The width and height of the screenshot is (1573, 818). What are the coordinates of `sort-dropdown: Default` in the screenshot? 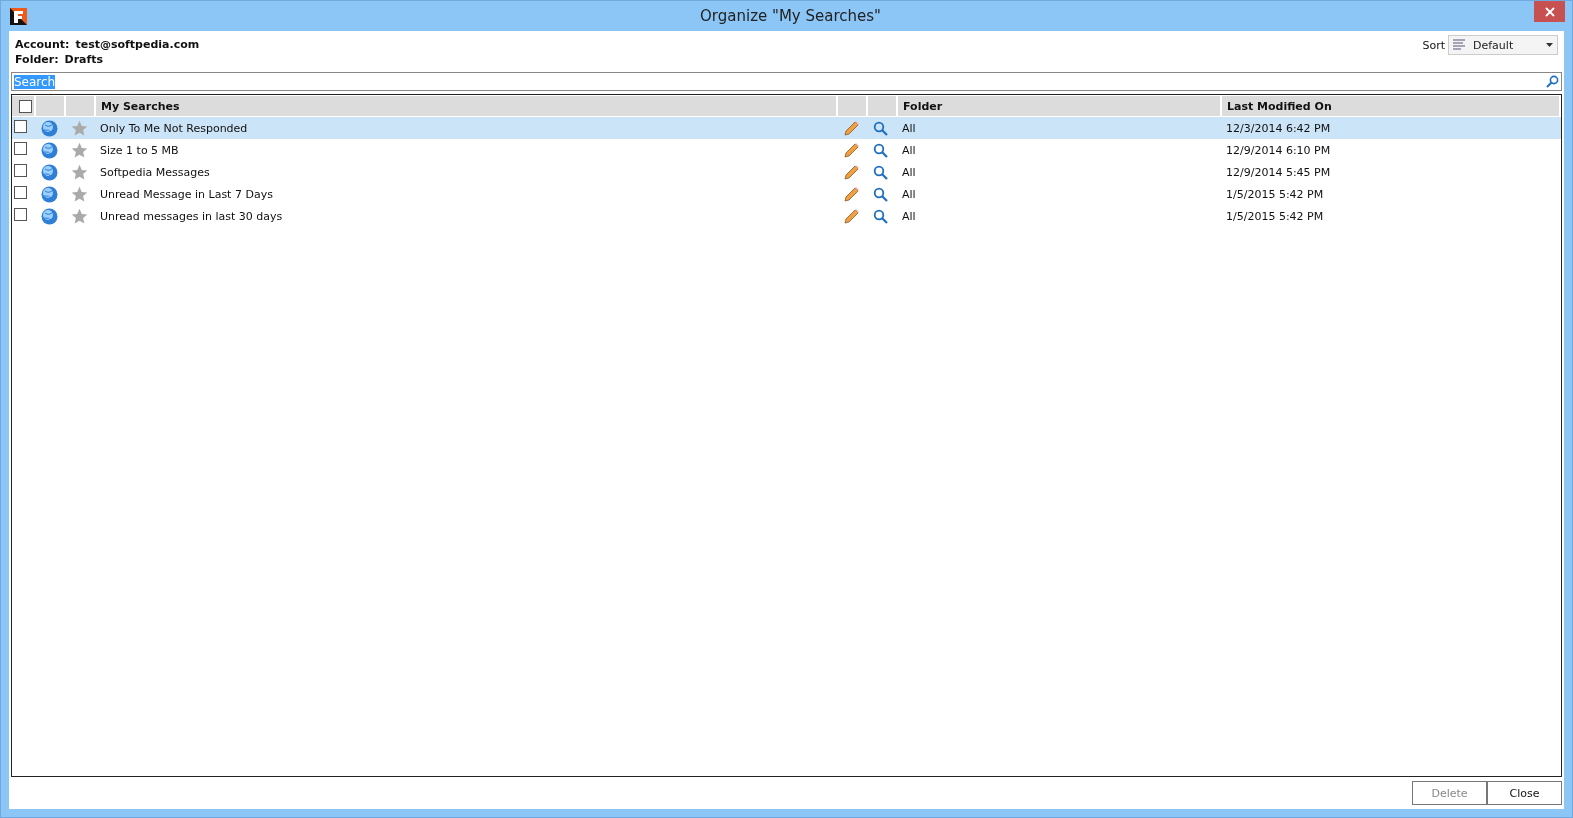 It's located at (1503, 45).